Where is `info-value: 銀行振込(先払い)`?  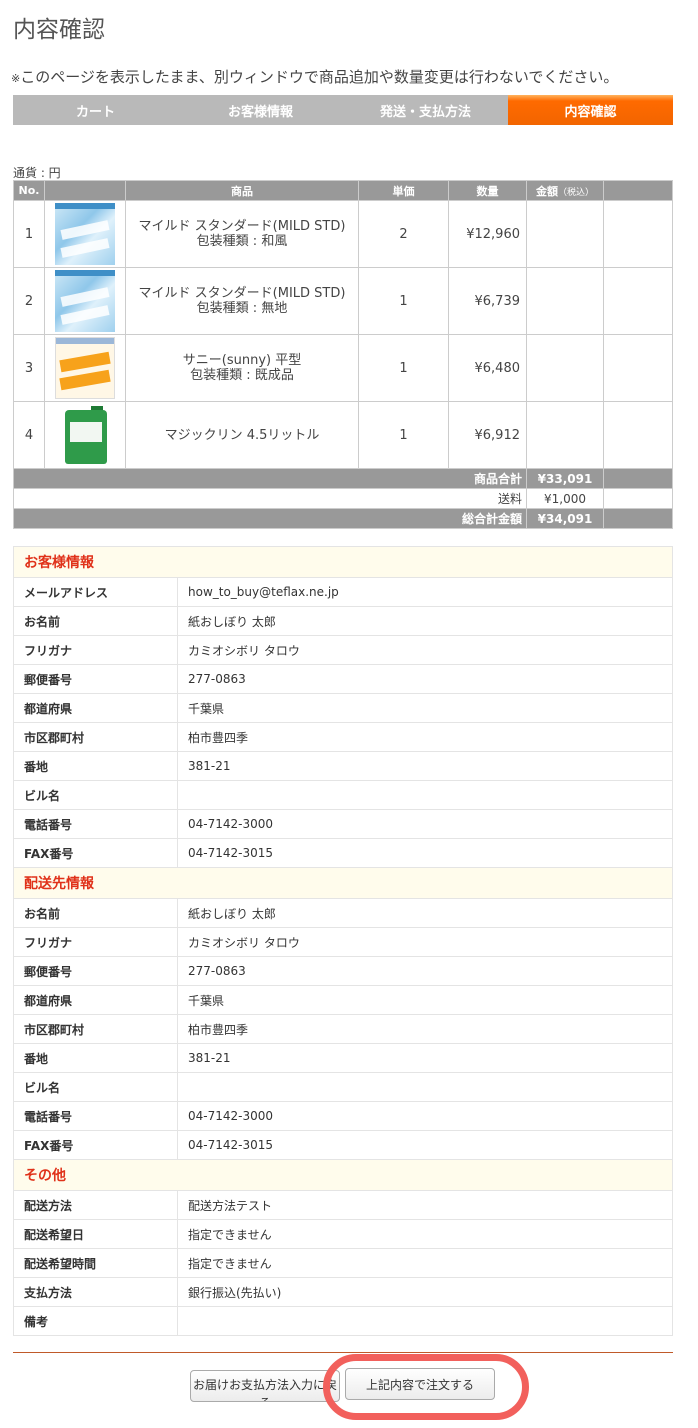 info-value: 銀行振込(先払い) is located at coordinates (425, 1292).